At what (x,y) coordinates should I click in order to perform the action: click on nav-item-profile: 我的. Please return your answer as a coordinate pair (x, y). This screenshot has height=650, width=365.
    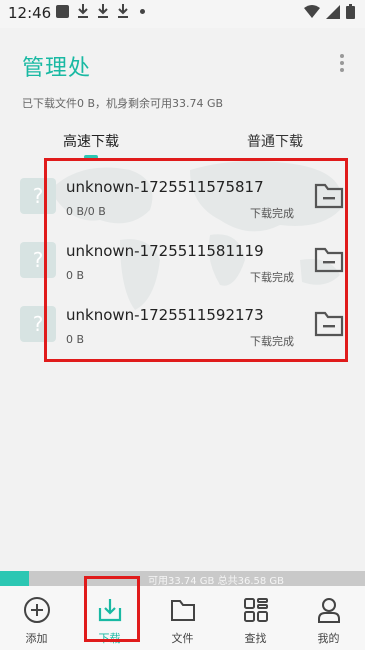
    Looking at the image, I should click on (328, 618).